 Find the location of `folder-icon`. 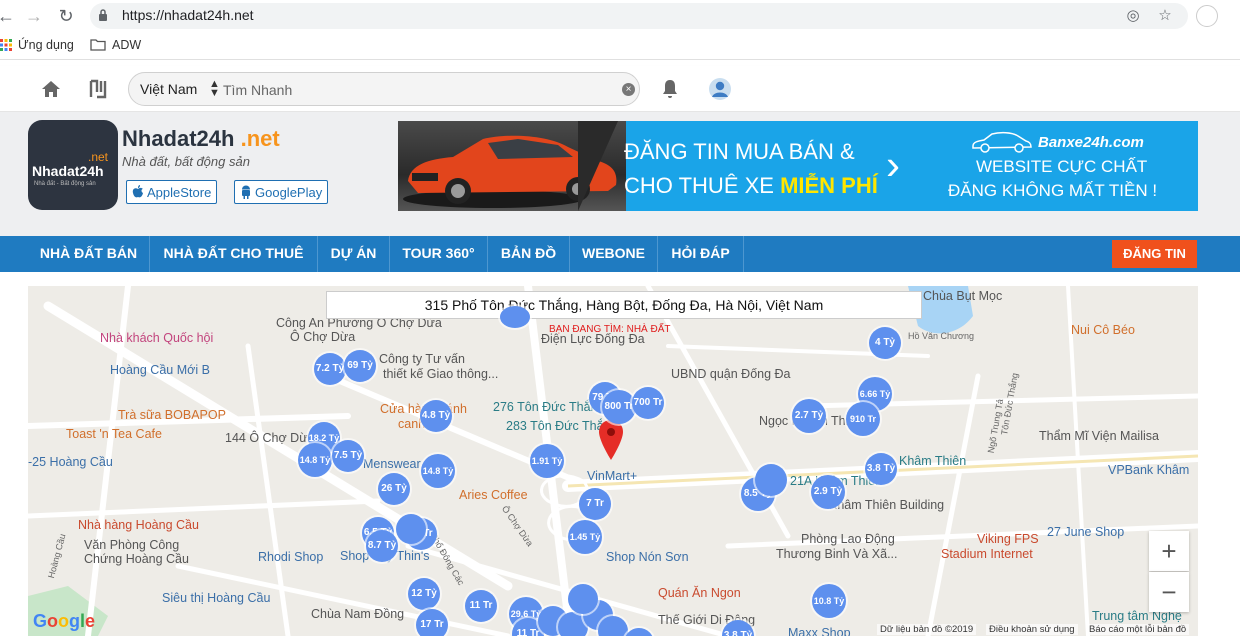

folder-icon is located at coordinates (98, 45).